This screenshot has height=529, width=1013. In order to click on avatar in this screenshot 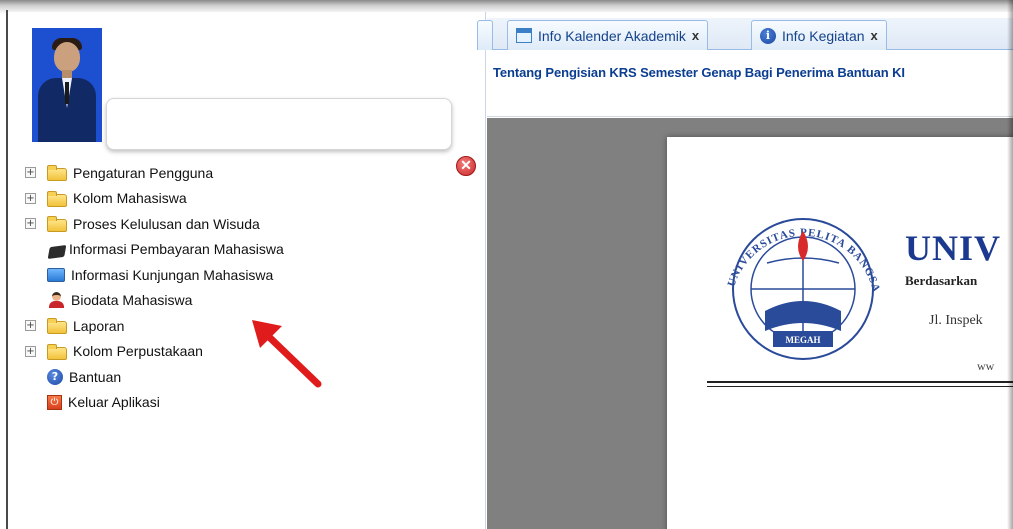, I will do `click(67, 85)`.